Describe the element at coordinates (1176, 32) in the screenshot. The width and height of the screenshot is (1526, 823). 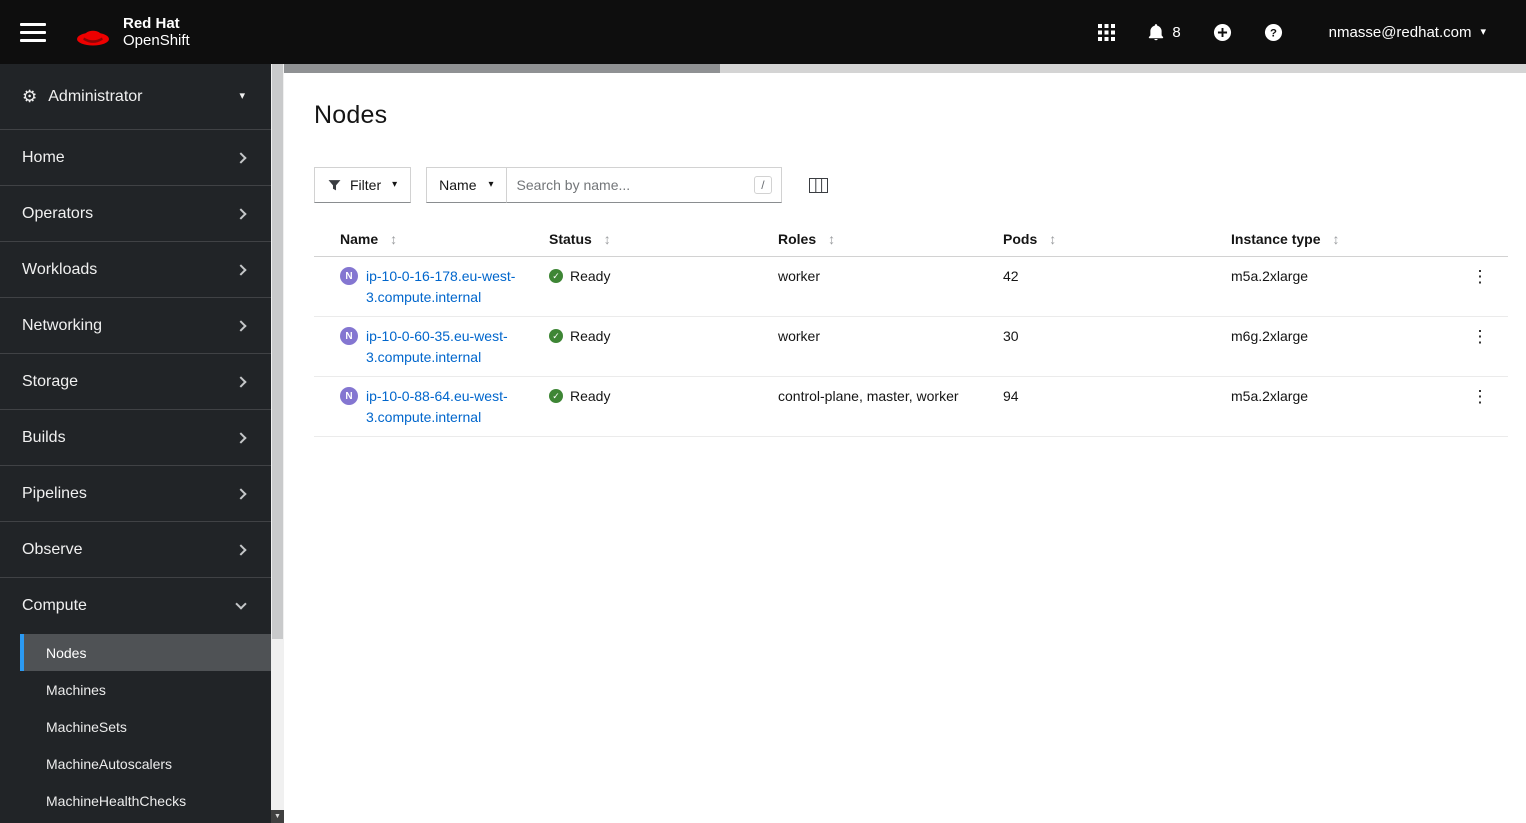
I see `notification-count: 8` at that location.